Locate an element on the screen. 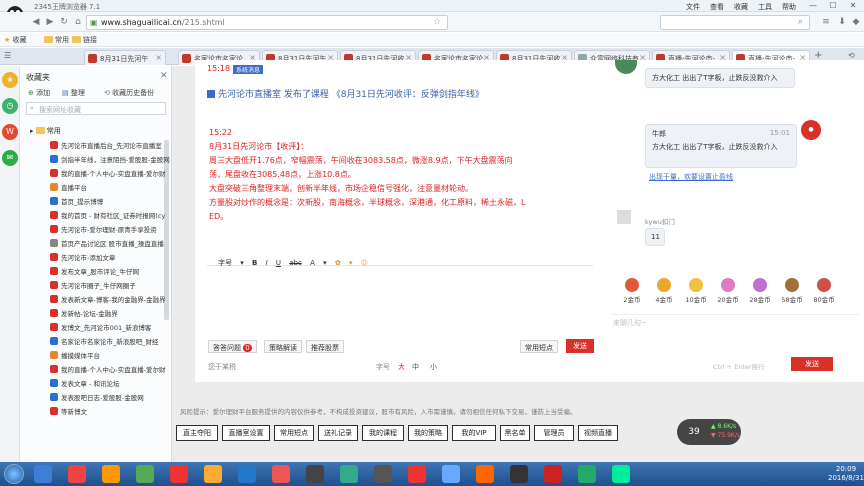 This screenshot has width=864, height=486. menu-icon: ≡ is located at coordinates (826, 22).